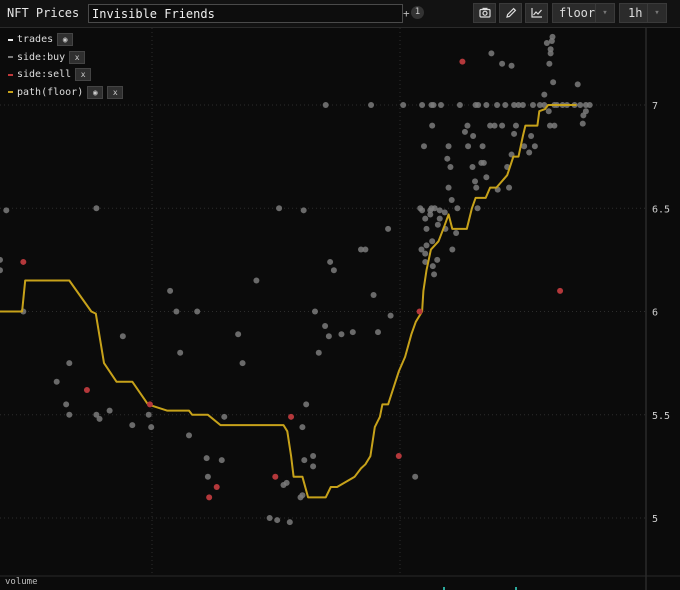  I want to click on collection-search-input, so click(245, 13).